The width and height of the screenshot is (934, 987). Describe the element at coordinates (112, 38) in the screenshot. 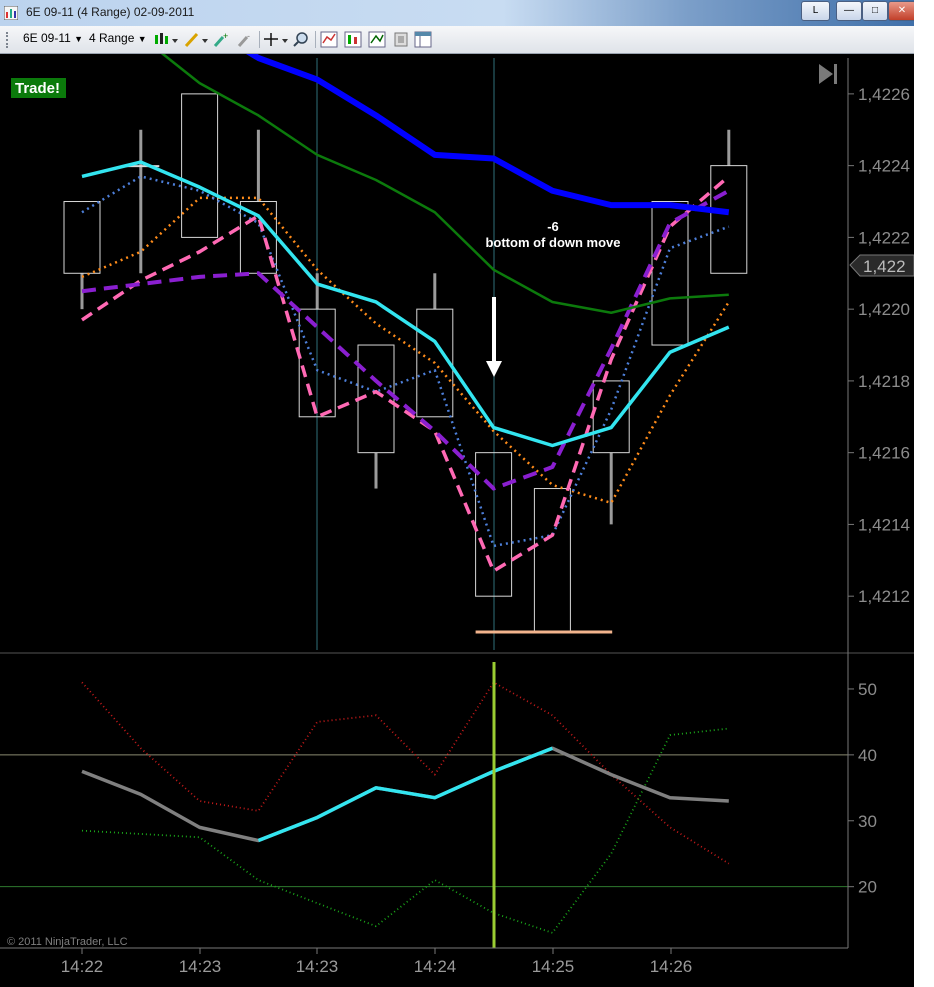

I see `period-label: 4 Range` at that location.